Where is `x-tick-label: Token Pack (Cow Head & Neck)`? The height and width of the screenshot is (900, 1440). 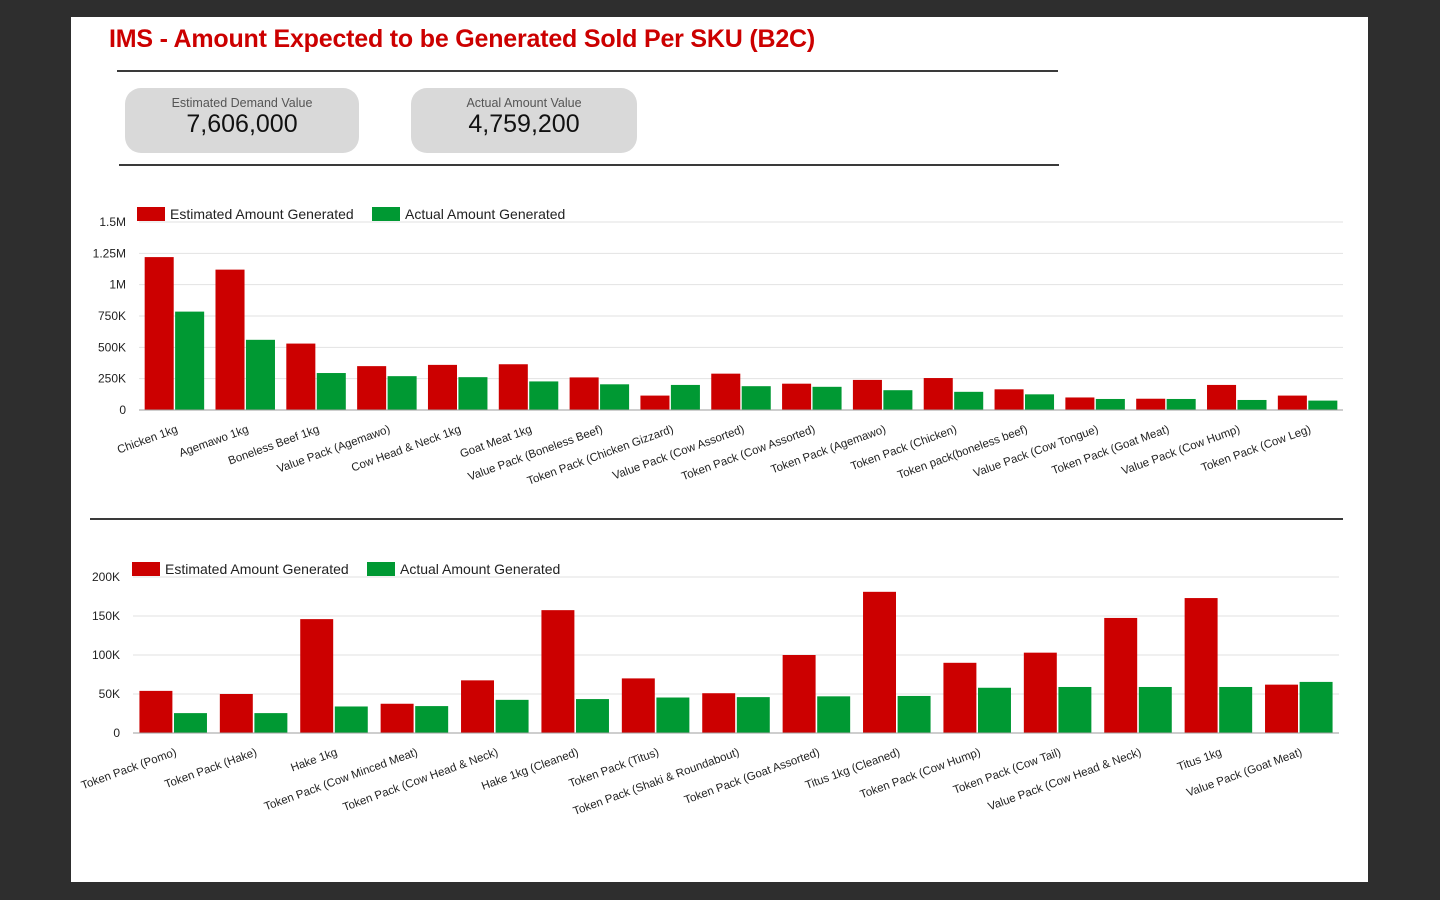
x-tick-label: Token Pack (Cow Head & Neck) is located at coordinates (420, 780).